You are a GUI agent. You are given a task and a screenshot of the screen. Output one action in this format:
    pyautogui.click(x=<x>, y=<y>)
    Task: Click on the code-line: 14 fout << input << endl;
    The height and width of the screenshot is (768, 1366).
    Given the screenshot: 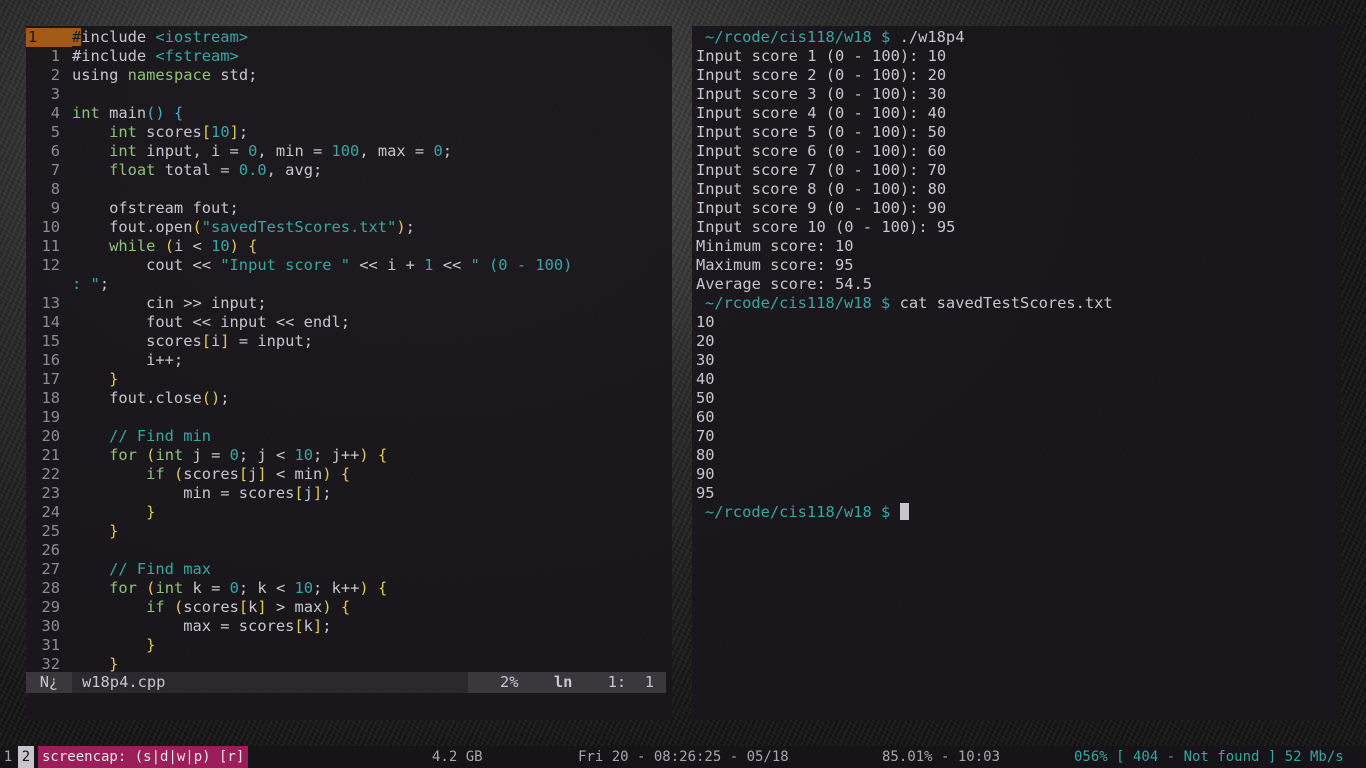 What is the action you would take?
    pyautogui.click(x=349, y=322)
    